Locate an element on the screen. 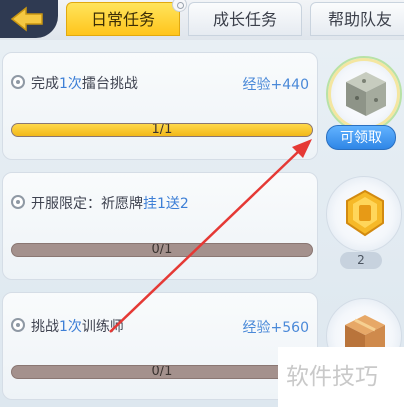  tab-label: 帮助队友 is located at coordinates (359, 19).